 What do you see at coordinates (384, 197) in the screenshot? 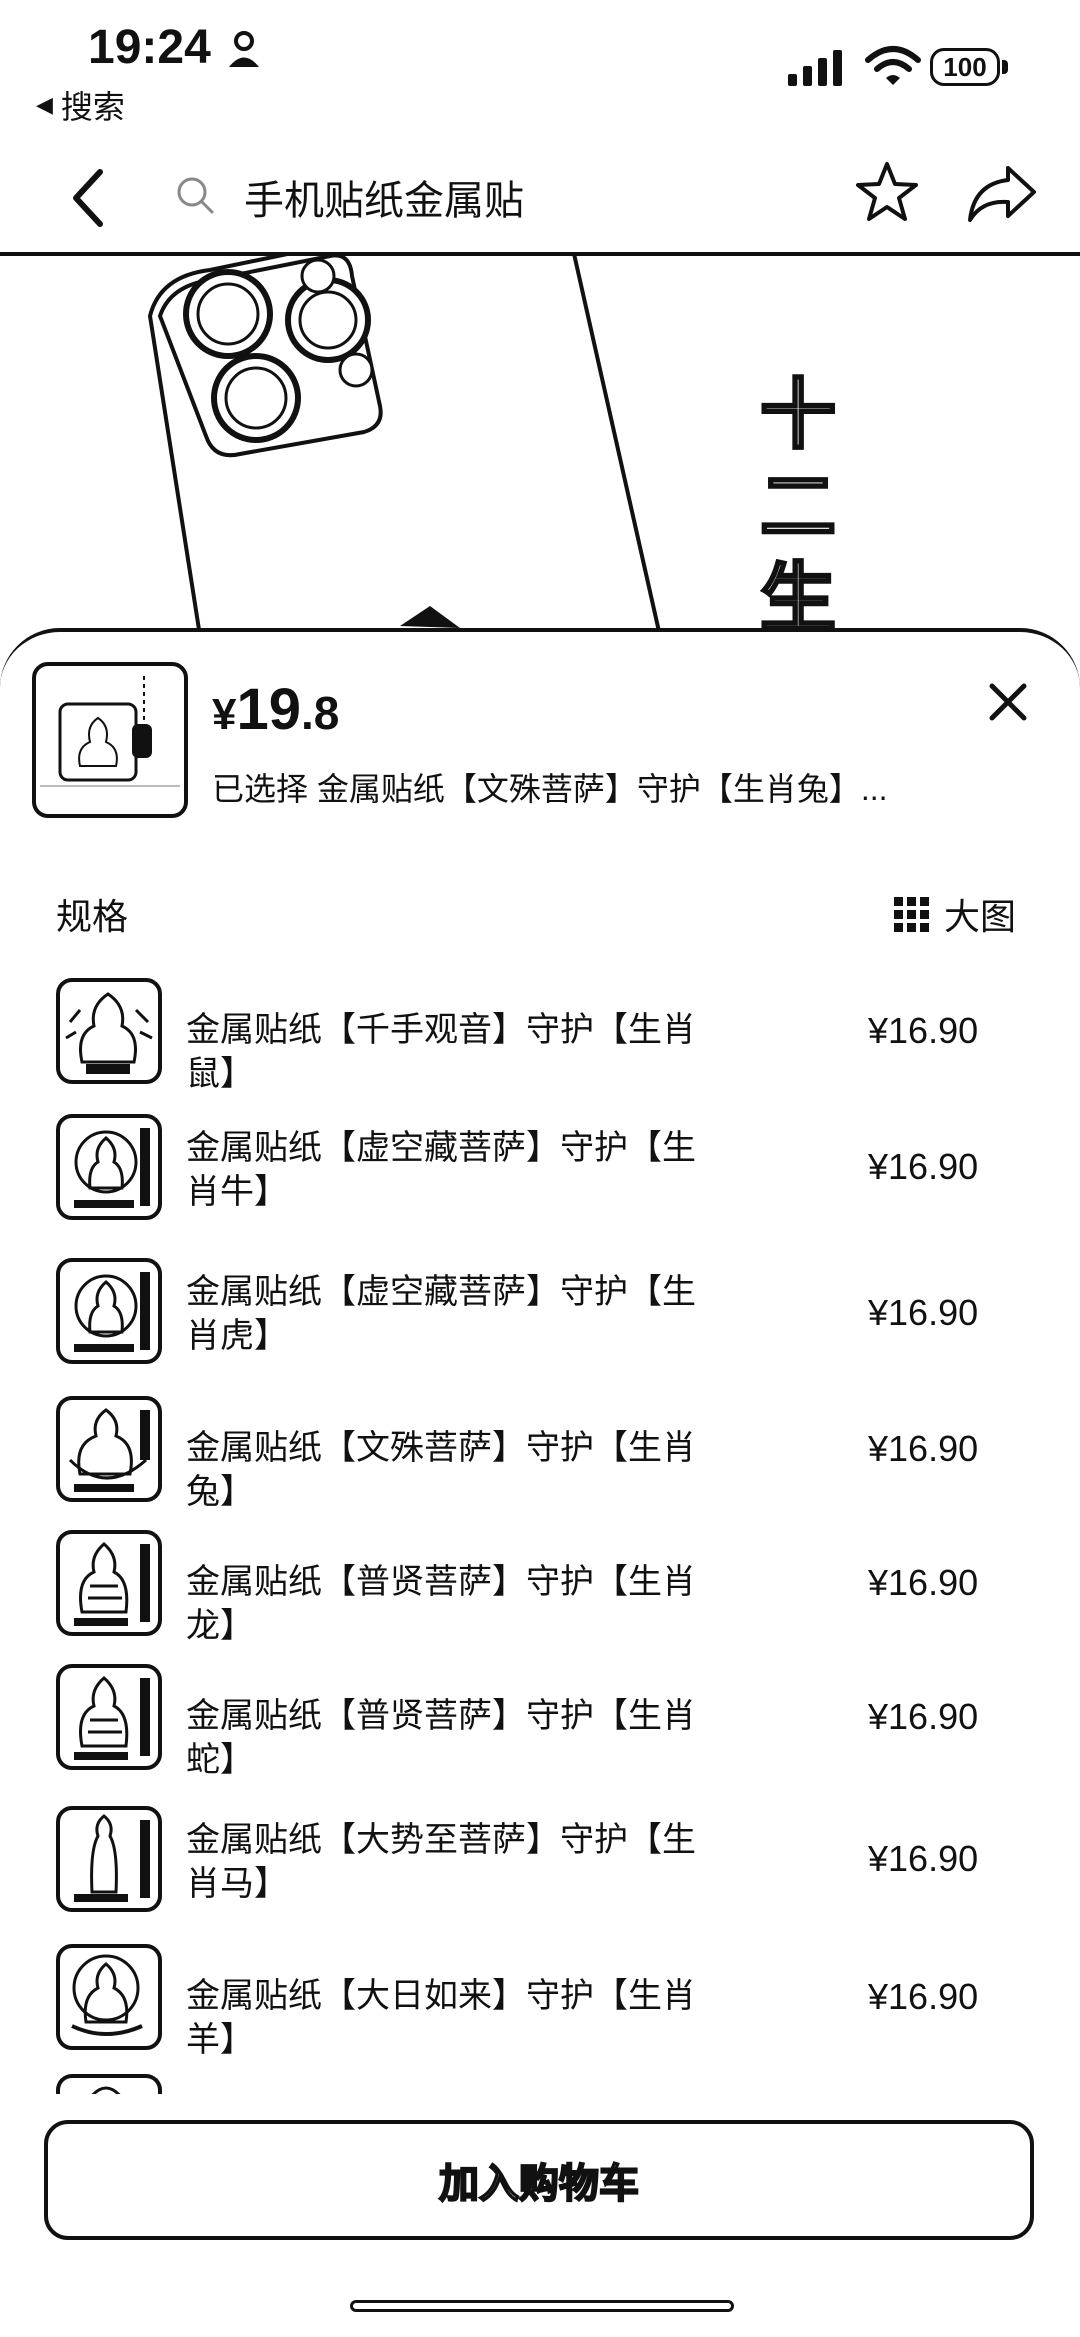
I see `search-query-field: 手机贴纸金属贴` at bounding box center [384, 197].